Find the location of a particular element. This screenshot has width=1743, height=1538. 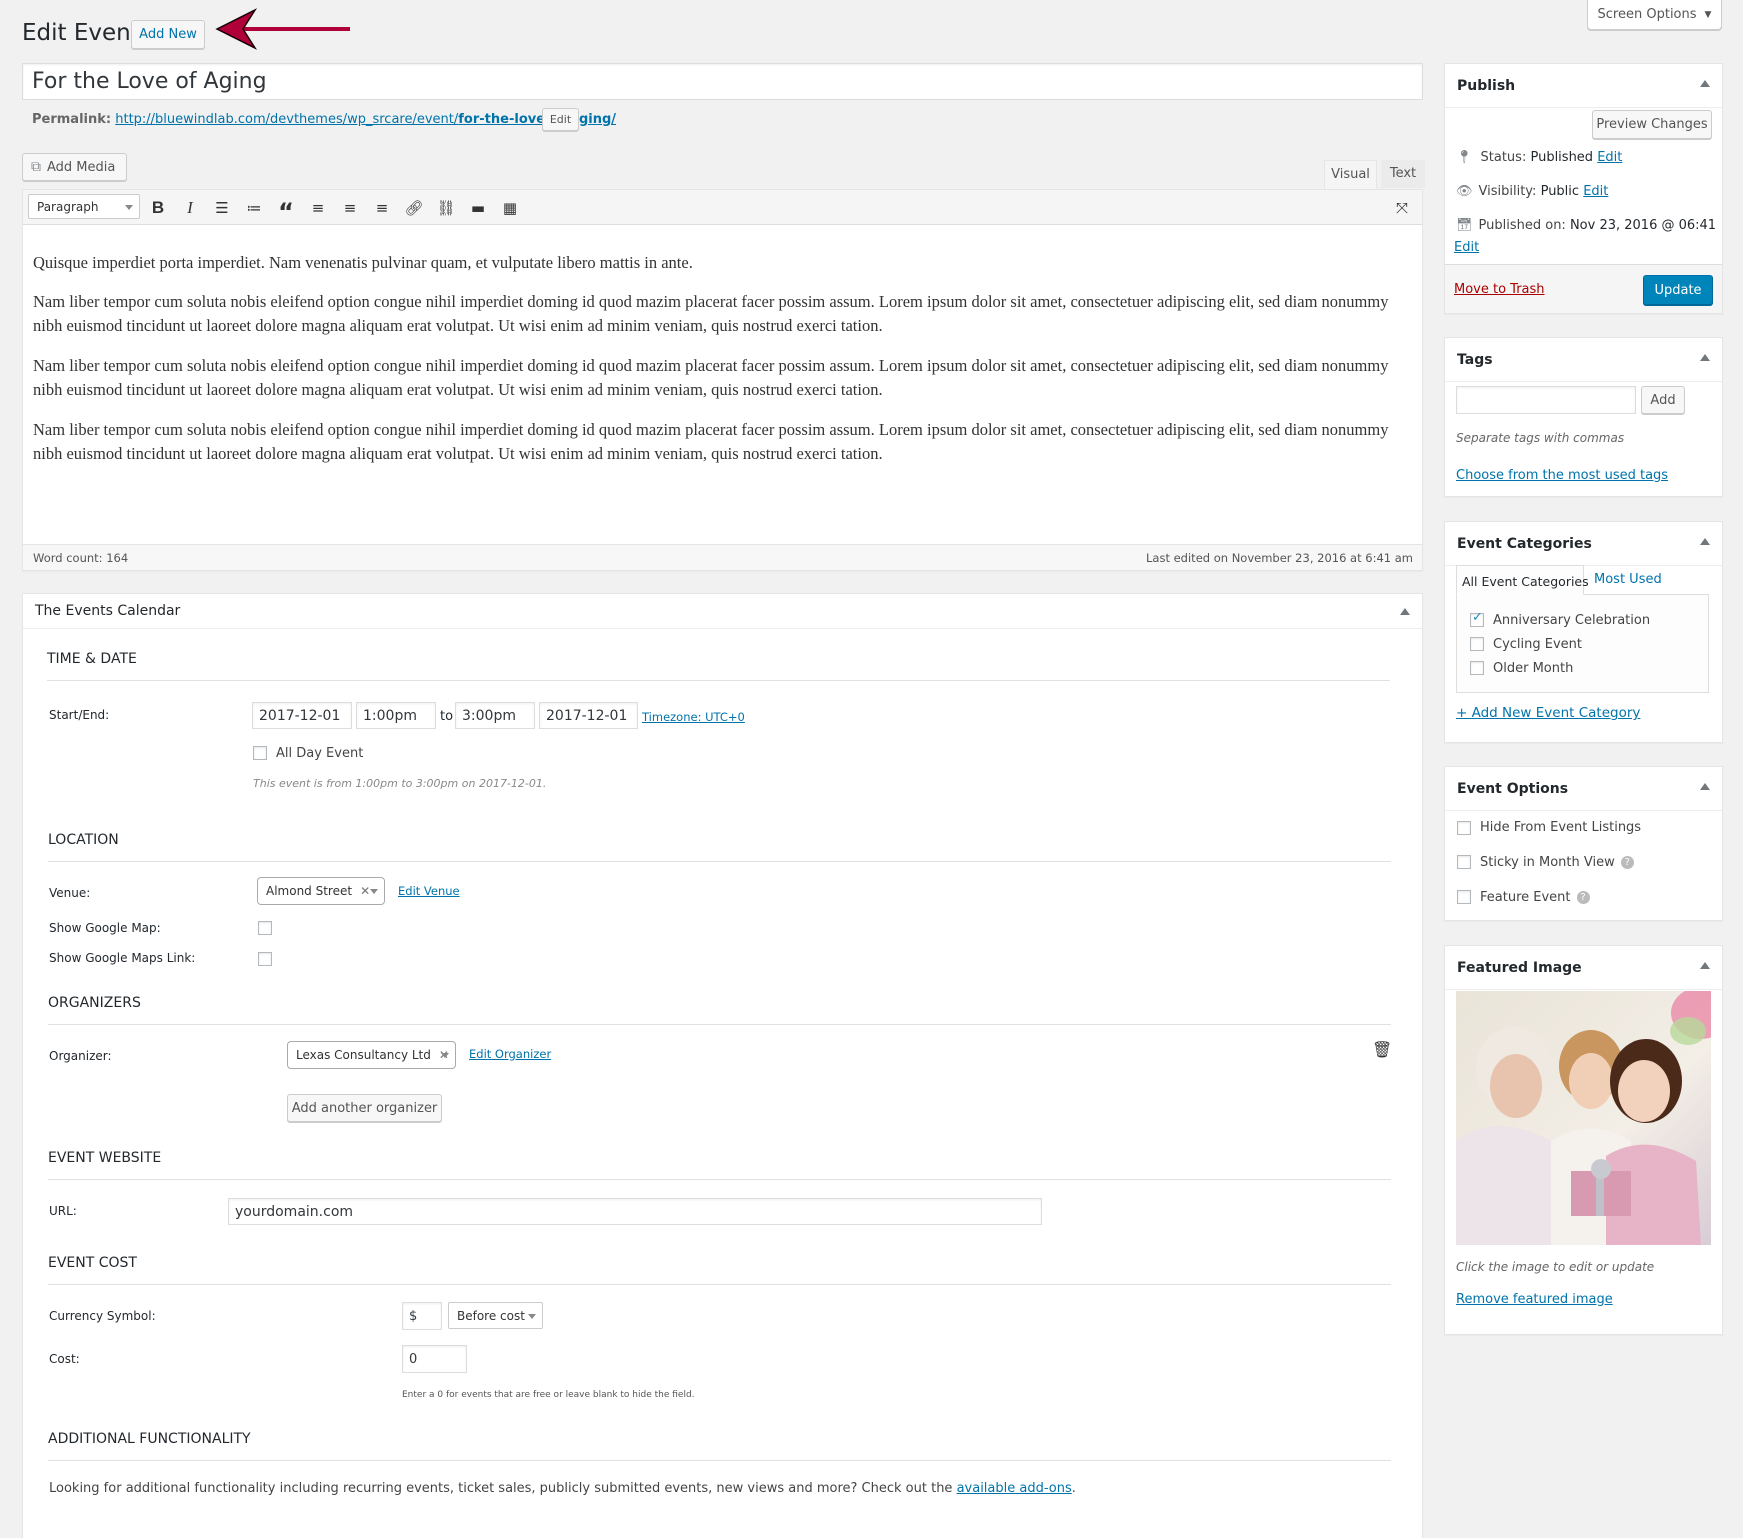

tab-text: Text is located at coordinates (1403, 174).